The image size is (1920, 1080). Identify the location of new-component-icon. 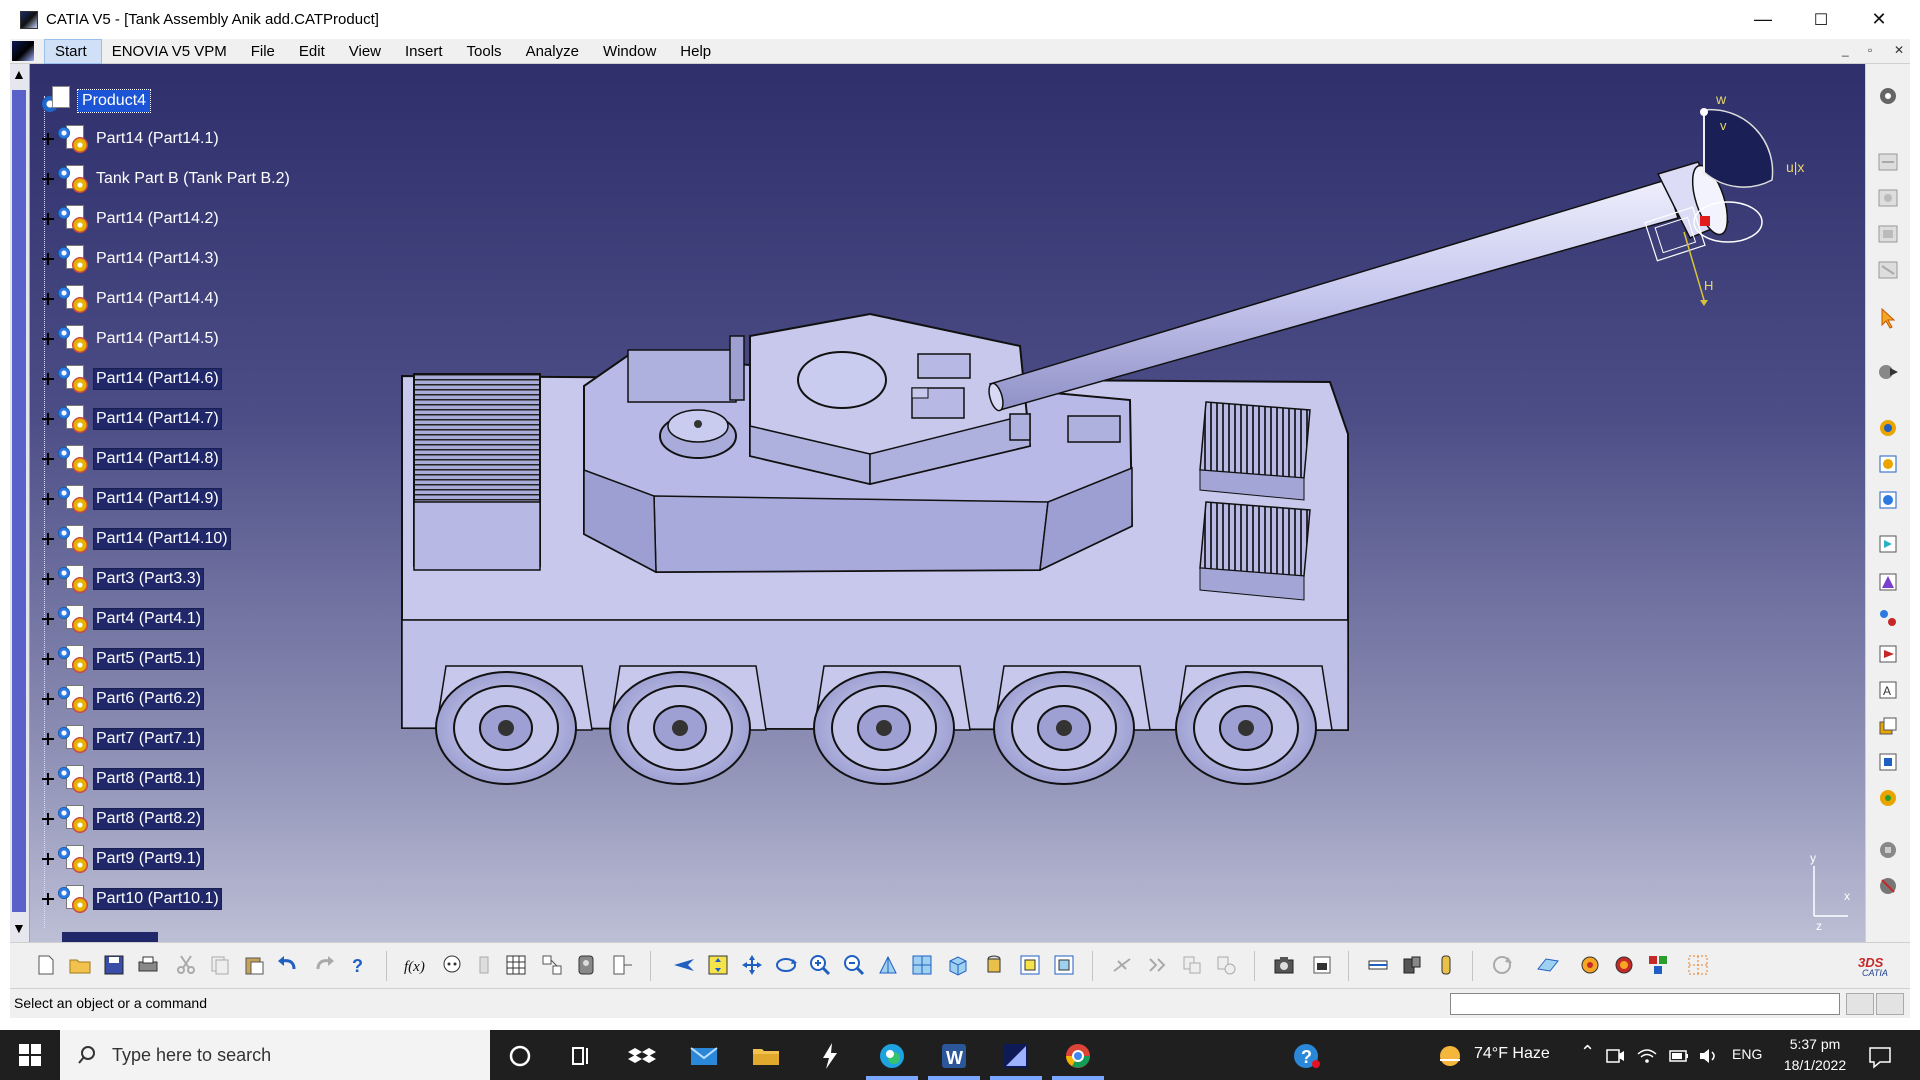
(1888, 464).